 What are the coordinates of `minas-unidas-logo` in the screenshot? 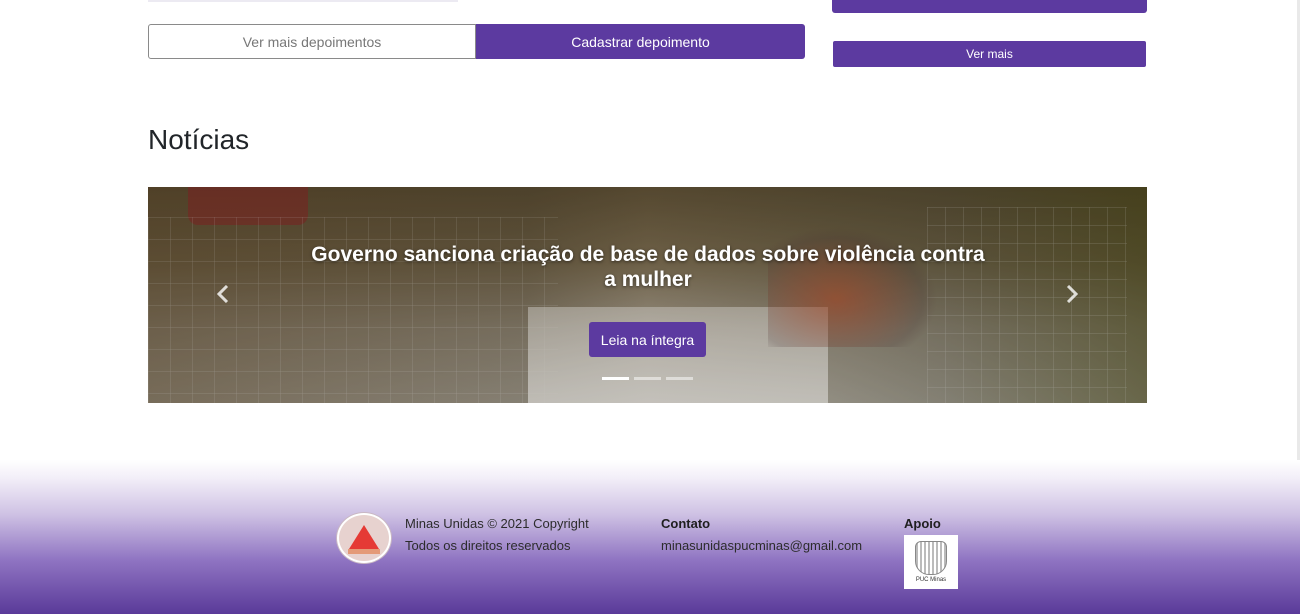 It's located at (364, 538).